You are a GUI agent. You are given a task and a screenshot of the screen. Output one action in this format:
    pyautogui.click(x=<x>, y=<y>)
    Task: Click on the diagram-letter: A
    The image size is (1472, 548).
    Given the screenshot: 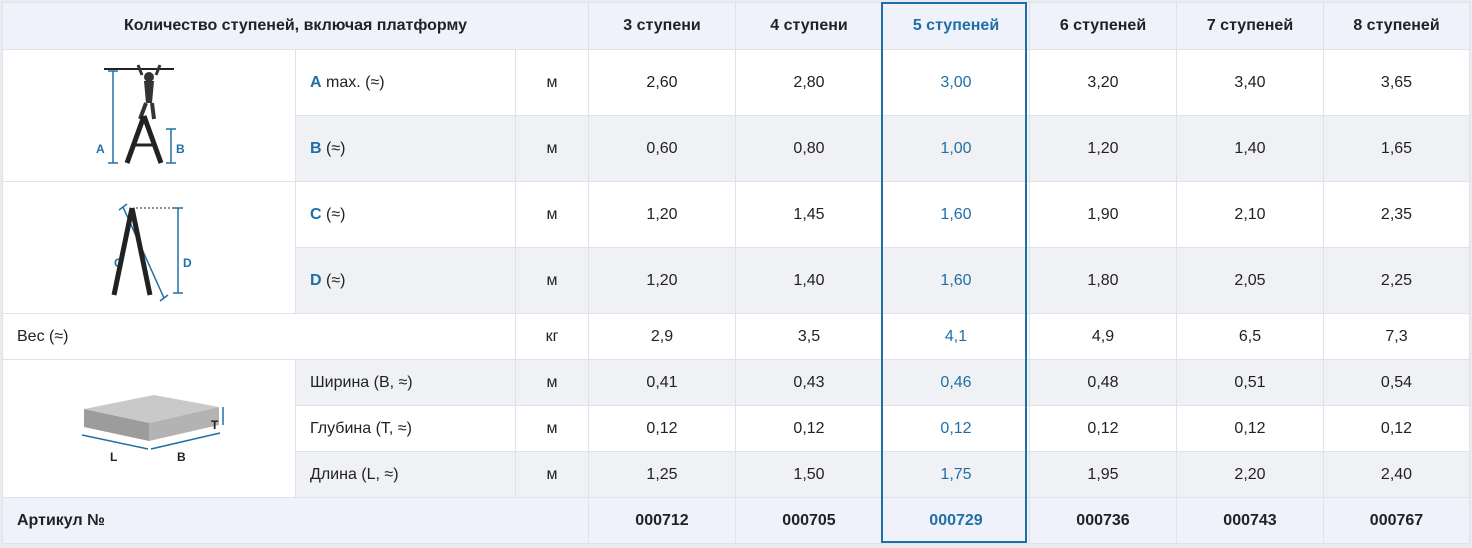 What is the action you would take?
    pyautogui.click(x=100, y=149)
    